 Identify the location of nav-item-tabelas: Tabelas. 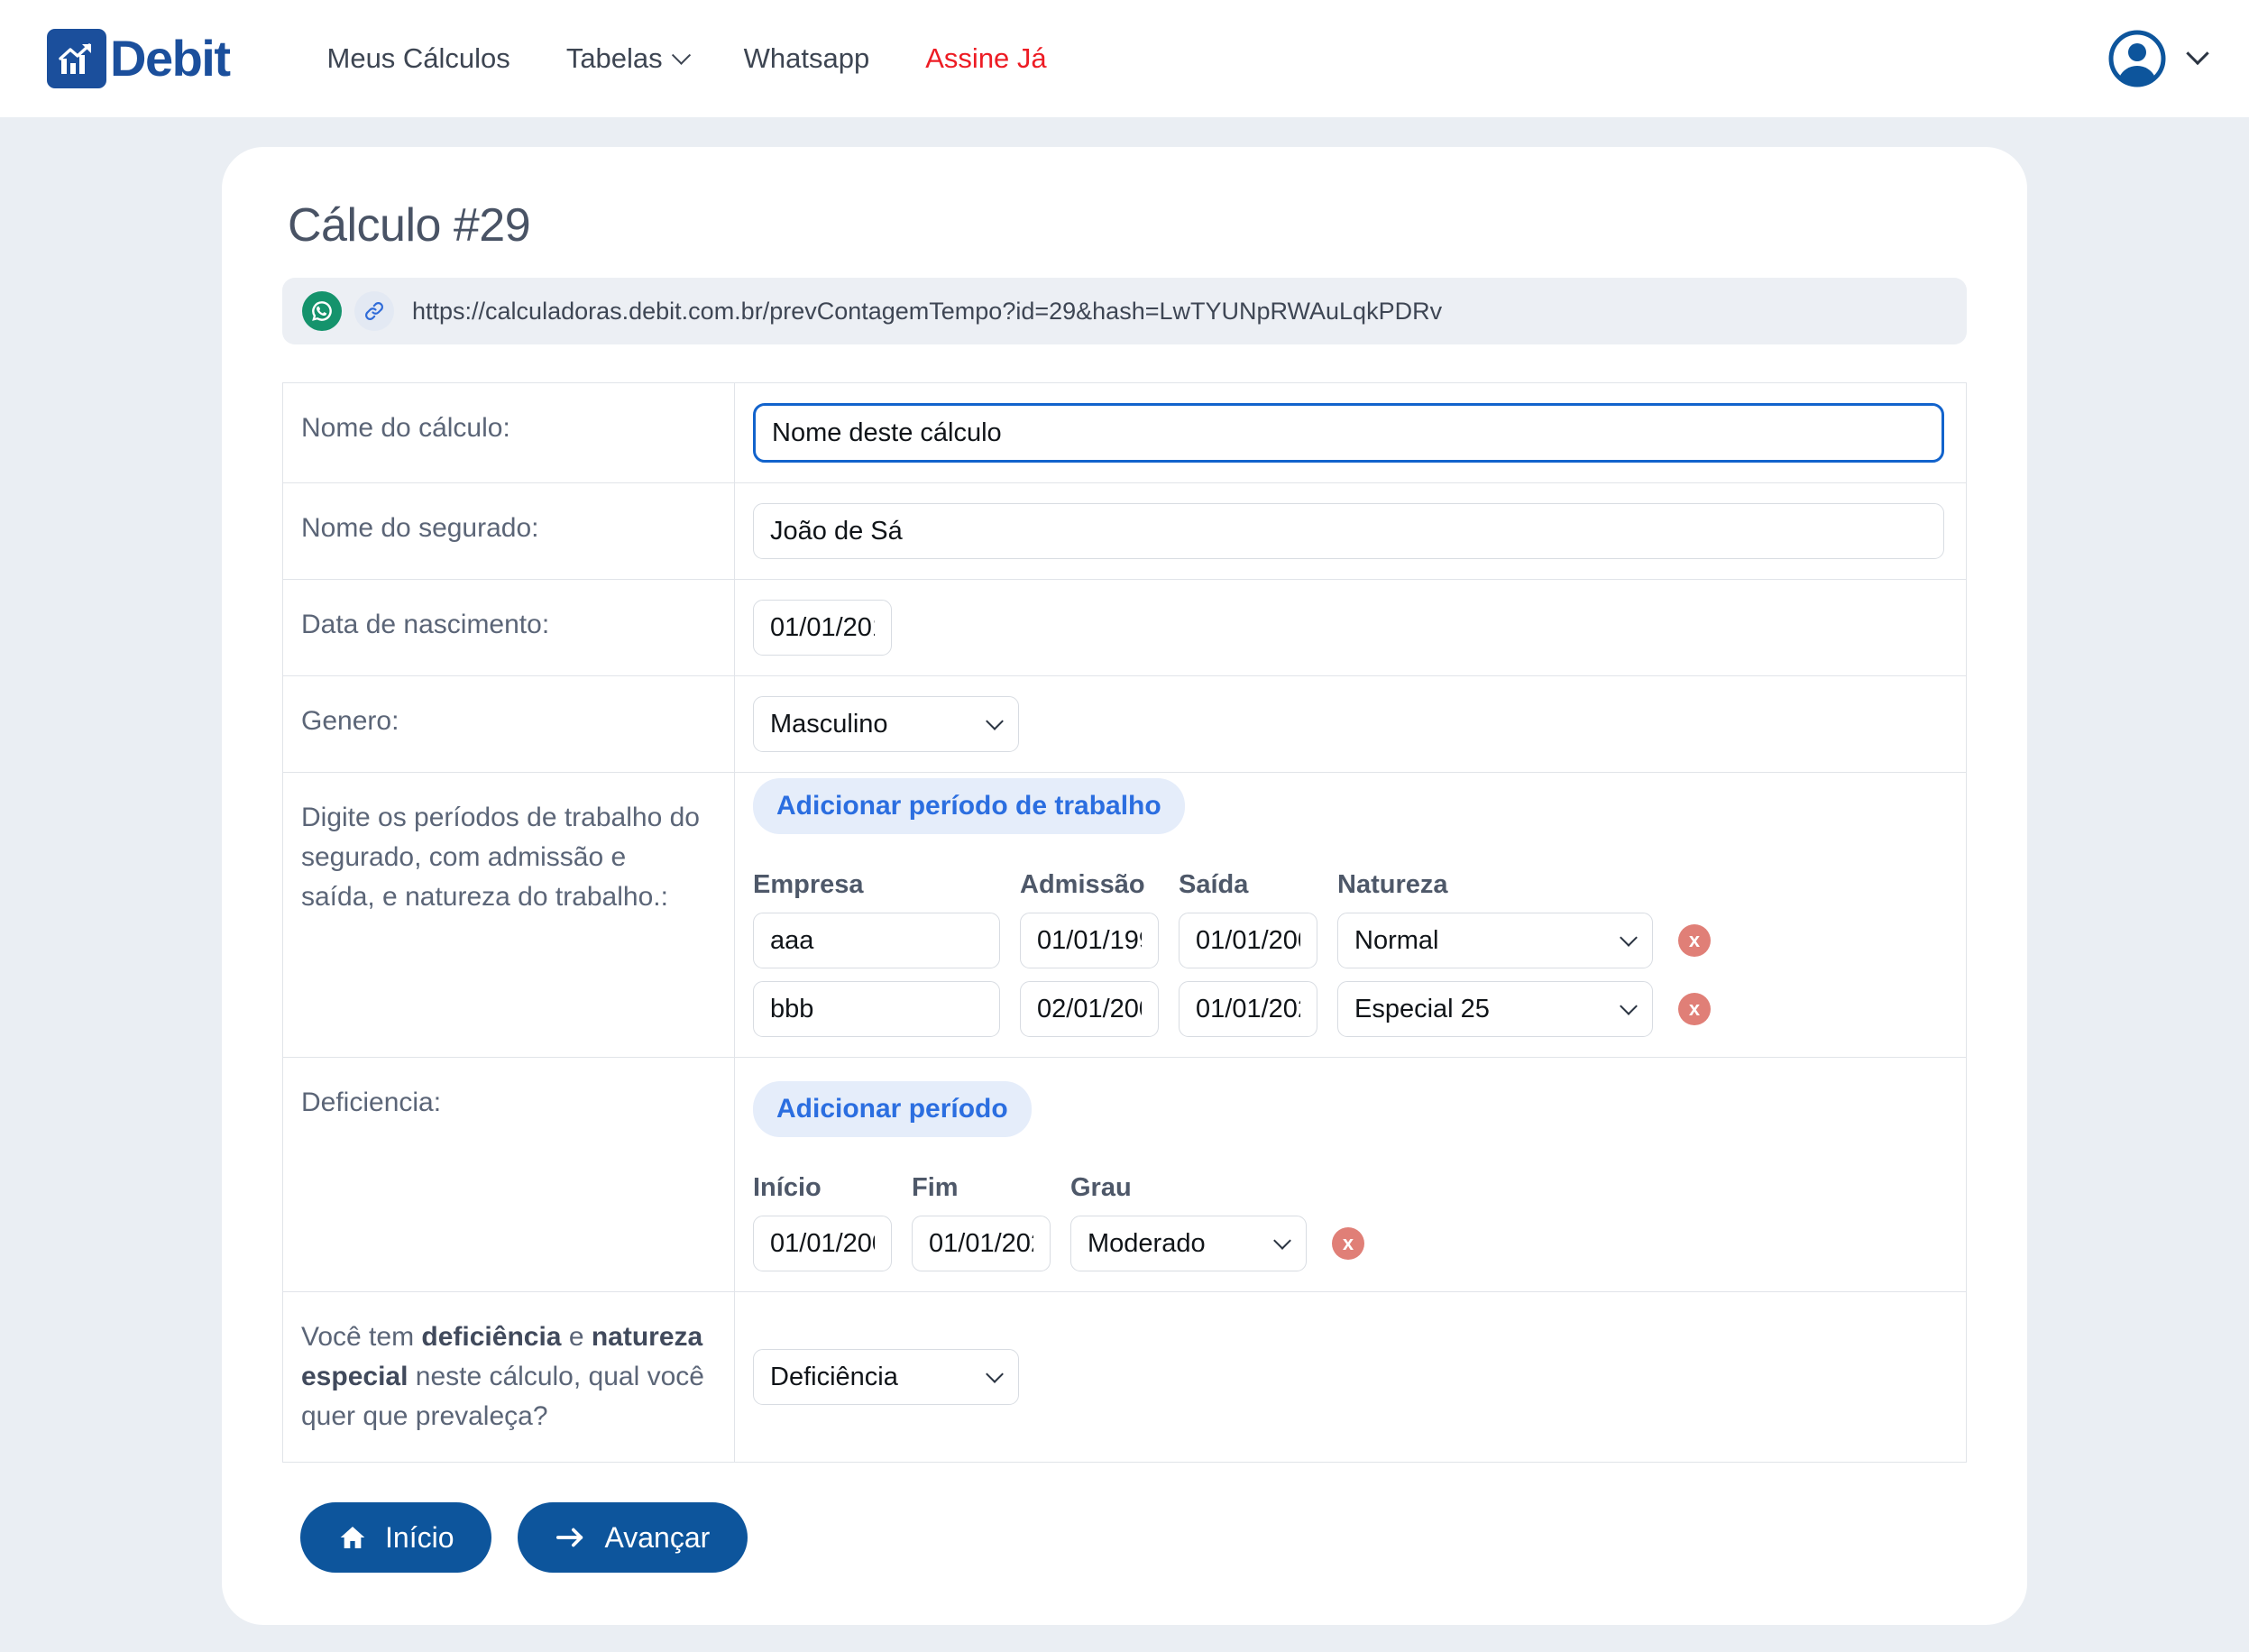
(628, 58).